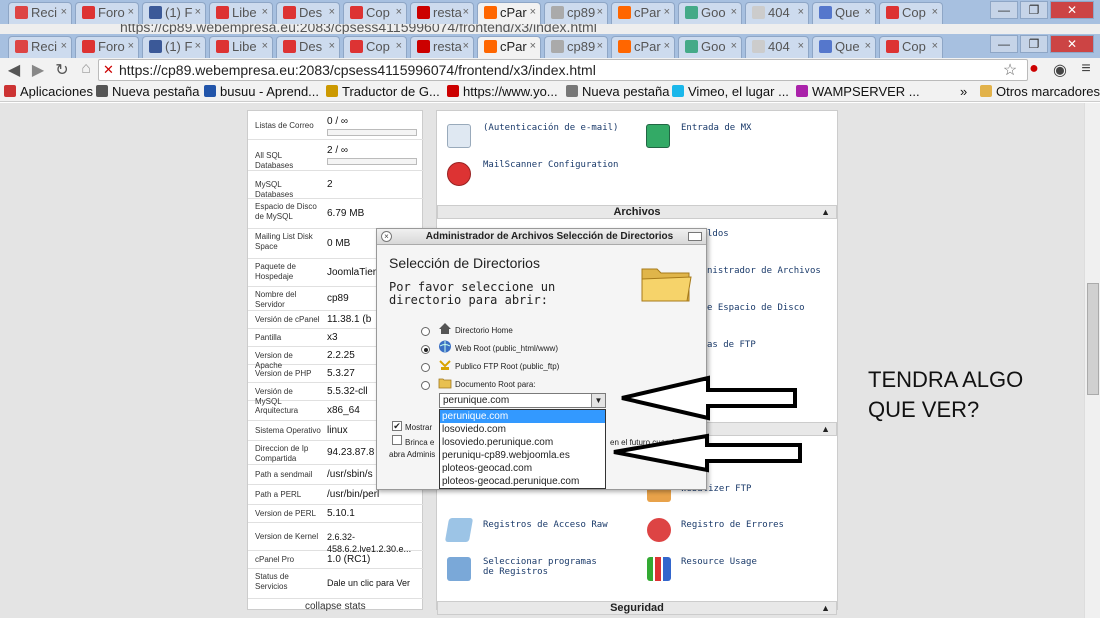  Describe the element at coordinates (731, 345) in the screenshot. I see `ftp-accounts-link: as de FTP` at that location.